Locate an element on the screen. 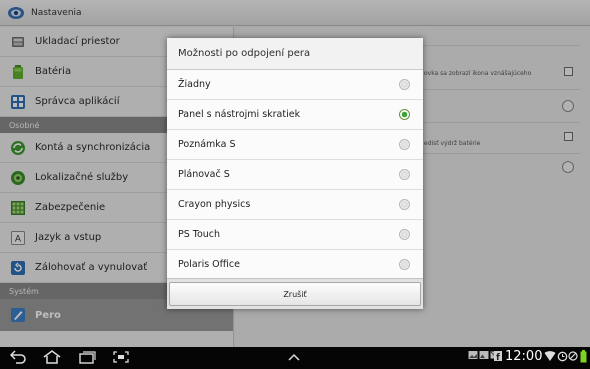 The image size is (590, 369). option-crayon-physics: Crayon physics is located at coordinates (295, 205).